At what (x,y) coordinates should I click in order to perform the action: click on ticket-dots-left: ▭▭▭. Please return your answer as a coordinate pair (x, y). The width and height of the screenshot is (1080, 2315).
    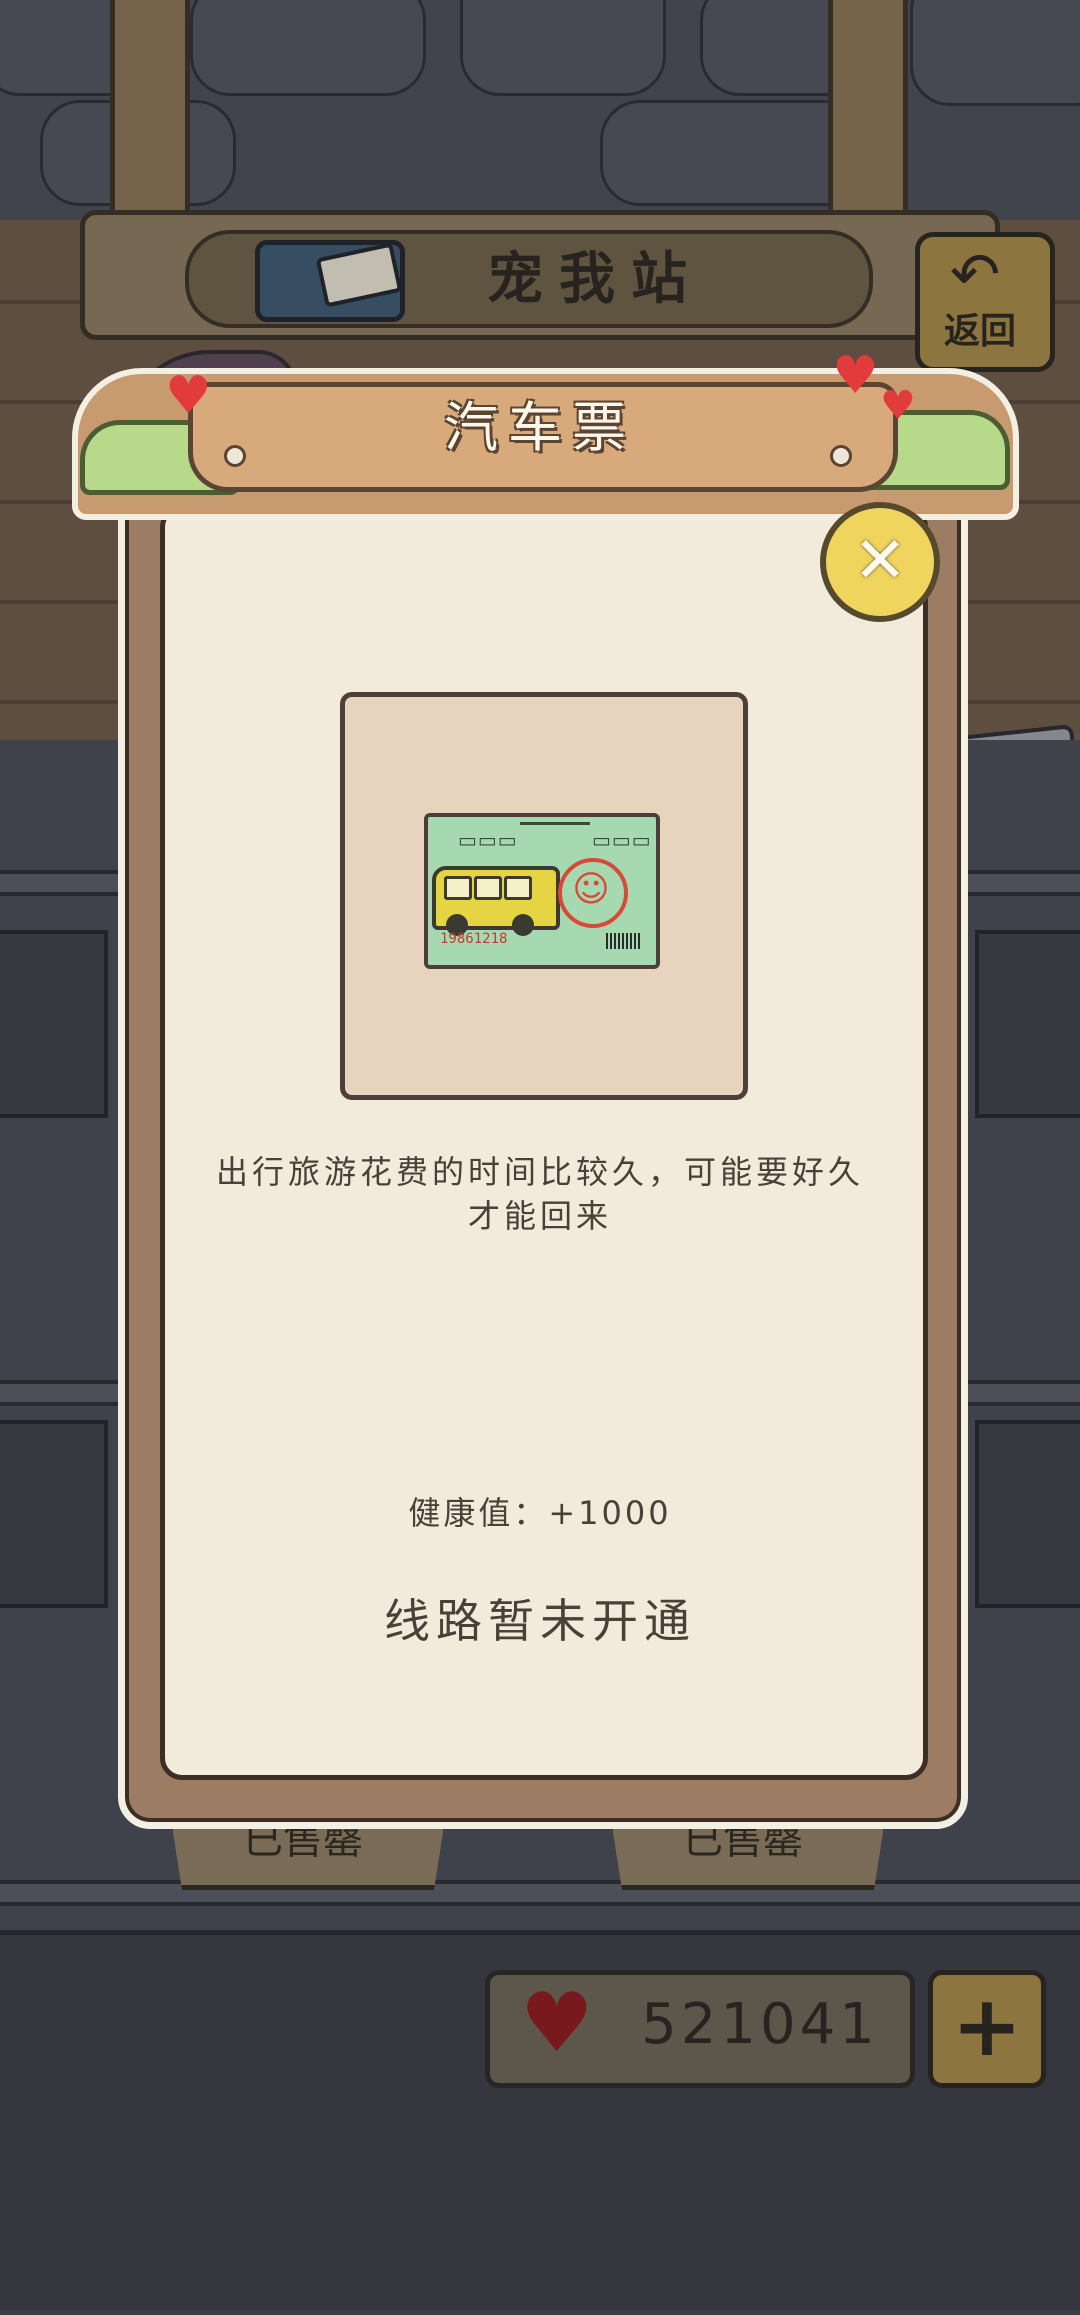
    Looking at the image, I should click on (488, 840).